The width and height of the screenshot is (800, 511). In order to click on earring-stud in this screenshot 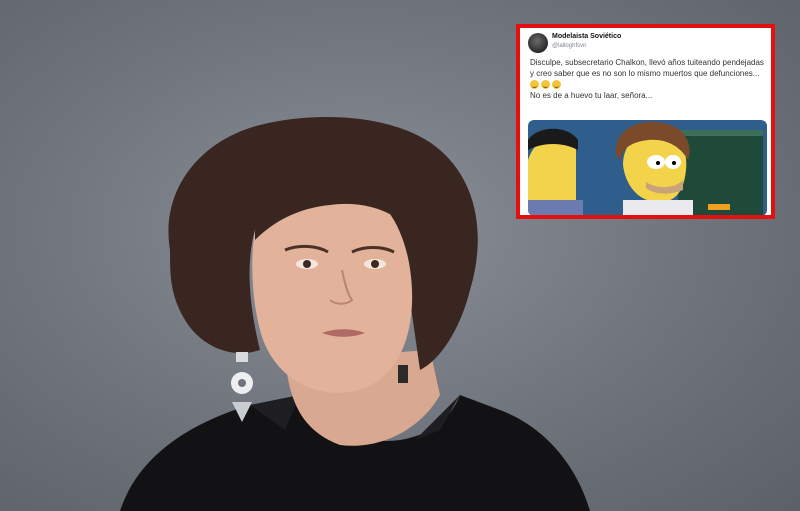, I will do `click(242, 357)`.